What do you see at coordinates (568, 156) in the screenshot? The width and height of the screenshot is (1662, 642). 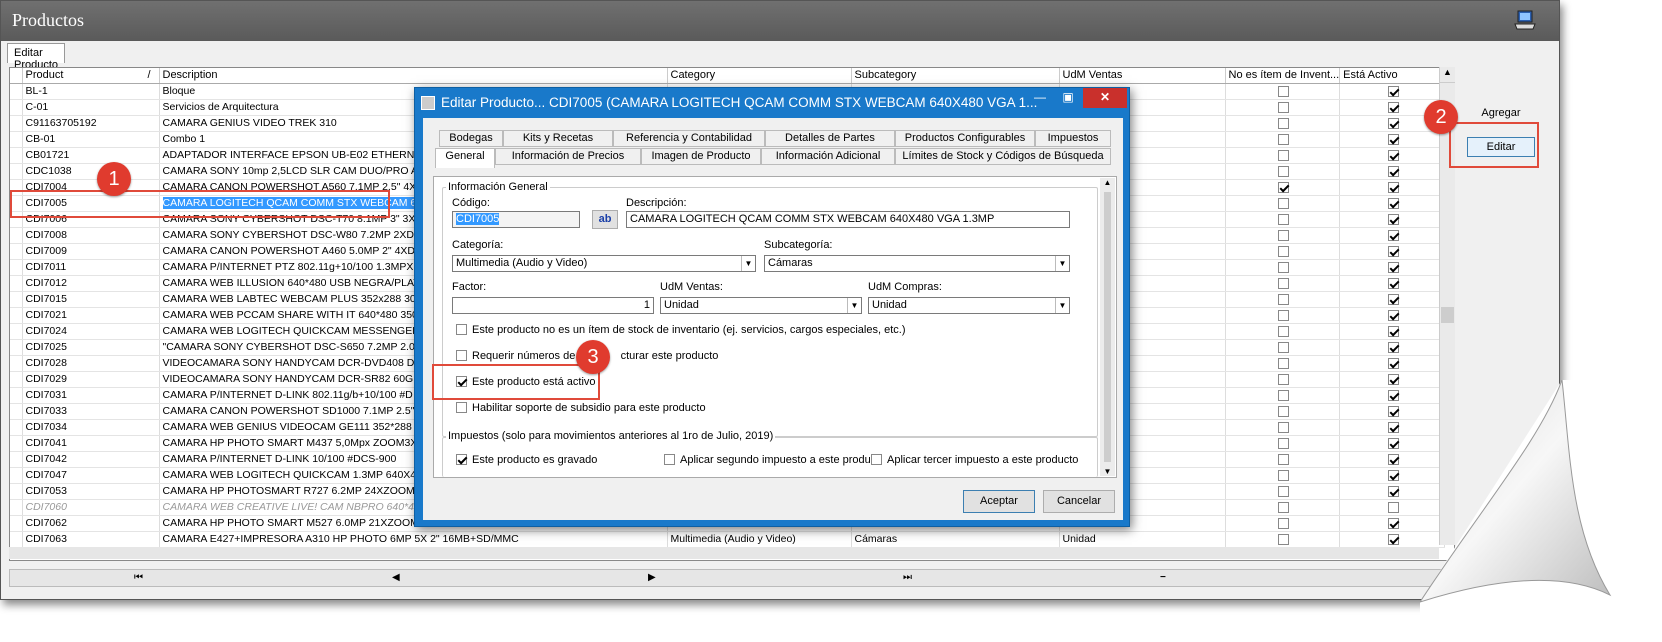 I see `tab-informacion-precios: Información de Precios` at bounding box center [568, 156].